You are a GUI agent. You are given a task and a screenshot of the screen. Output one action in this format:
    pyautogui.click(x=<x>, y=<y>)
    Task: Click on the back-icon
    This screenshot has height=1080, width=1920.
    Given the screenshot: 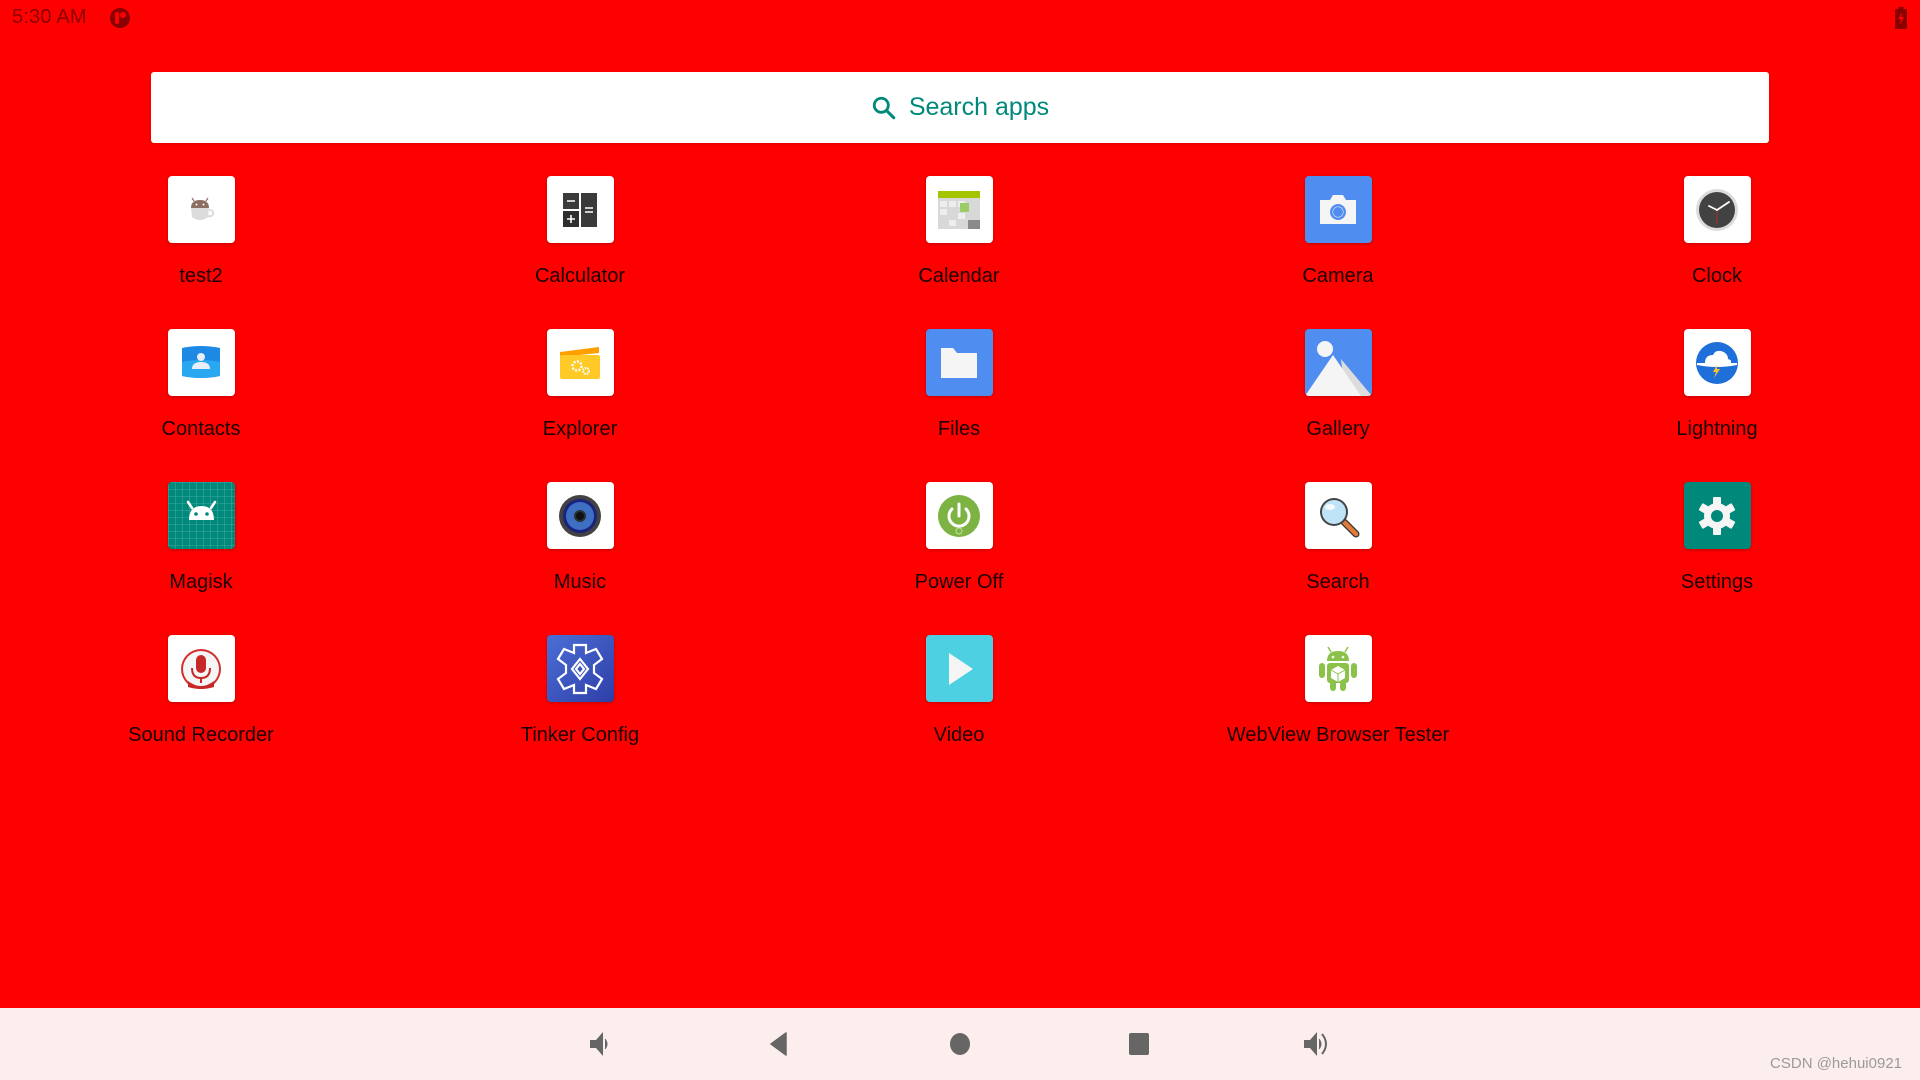 What is the action you would take?
    pyautogui.click(x=778, y=1044)
    